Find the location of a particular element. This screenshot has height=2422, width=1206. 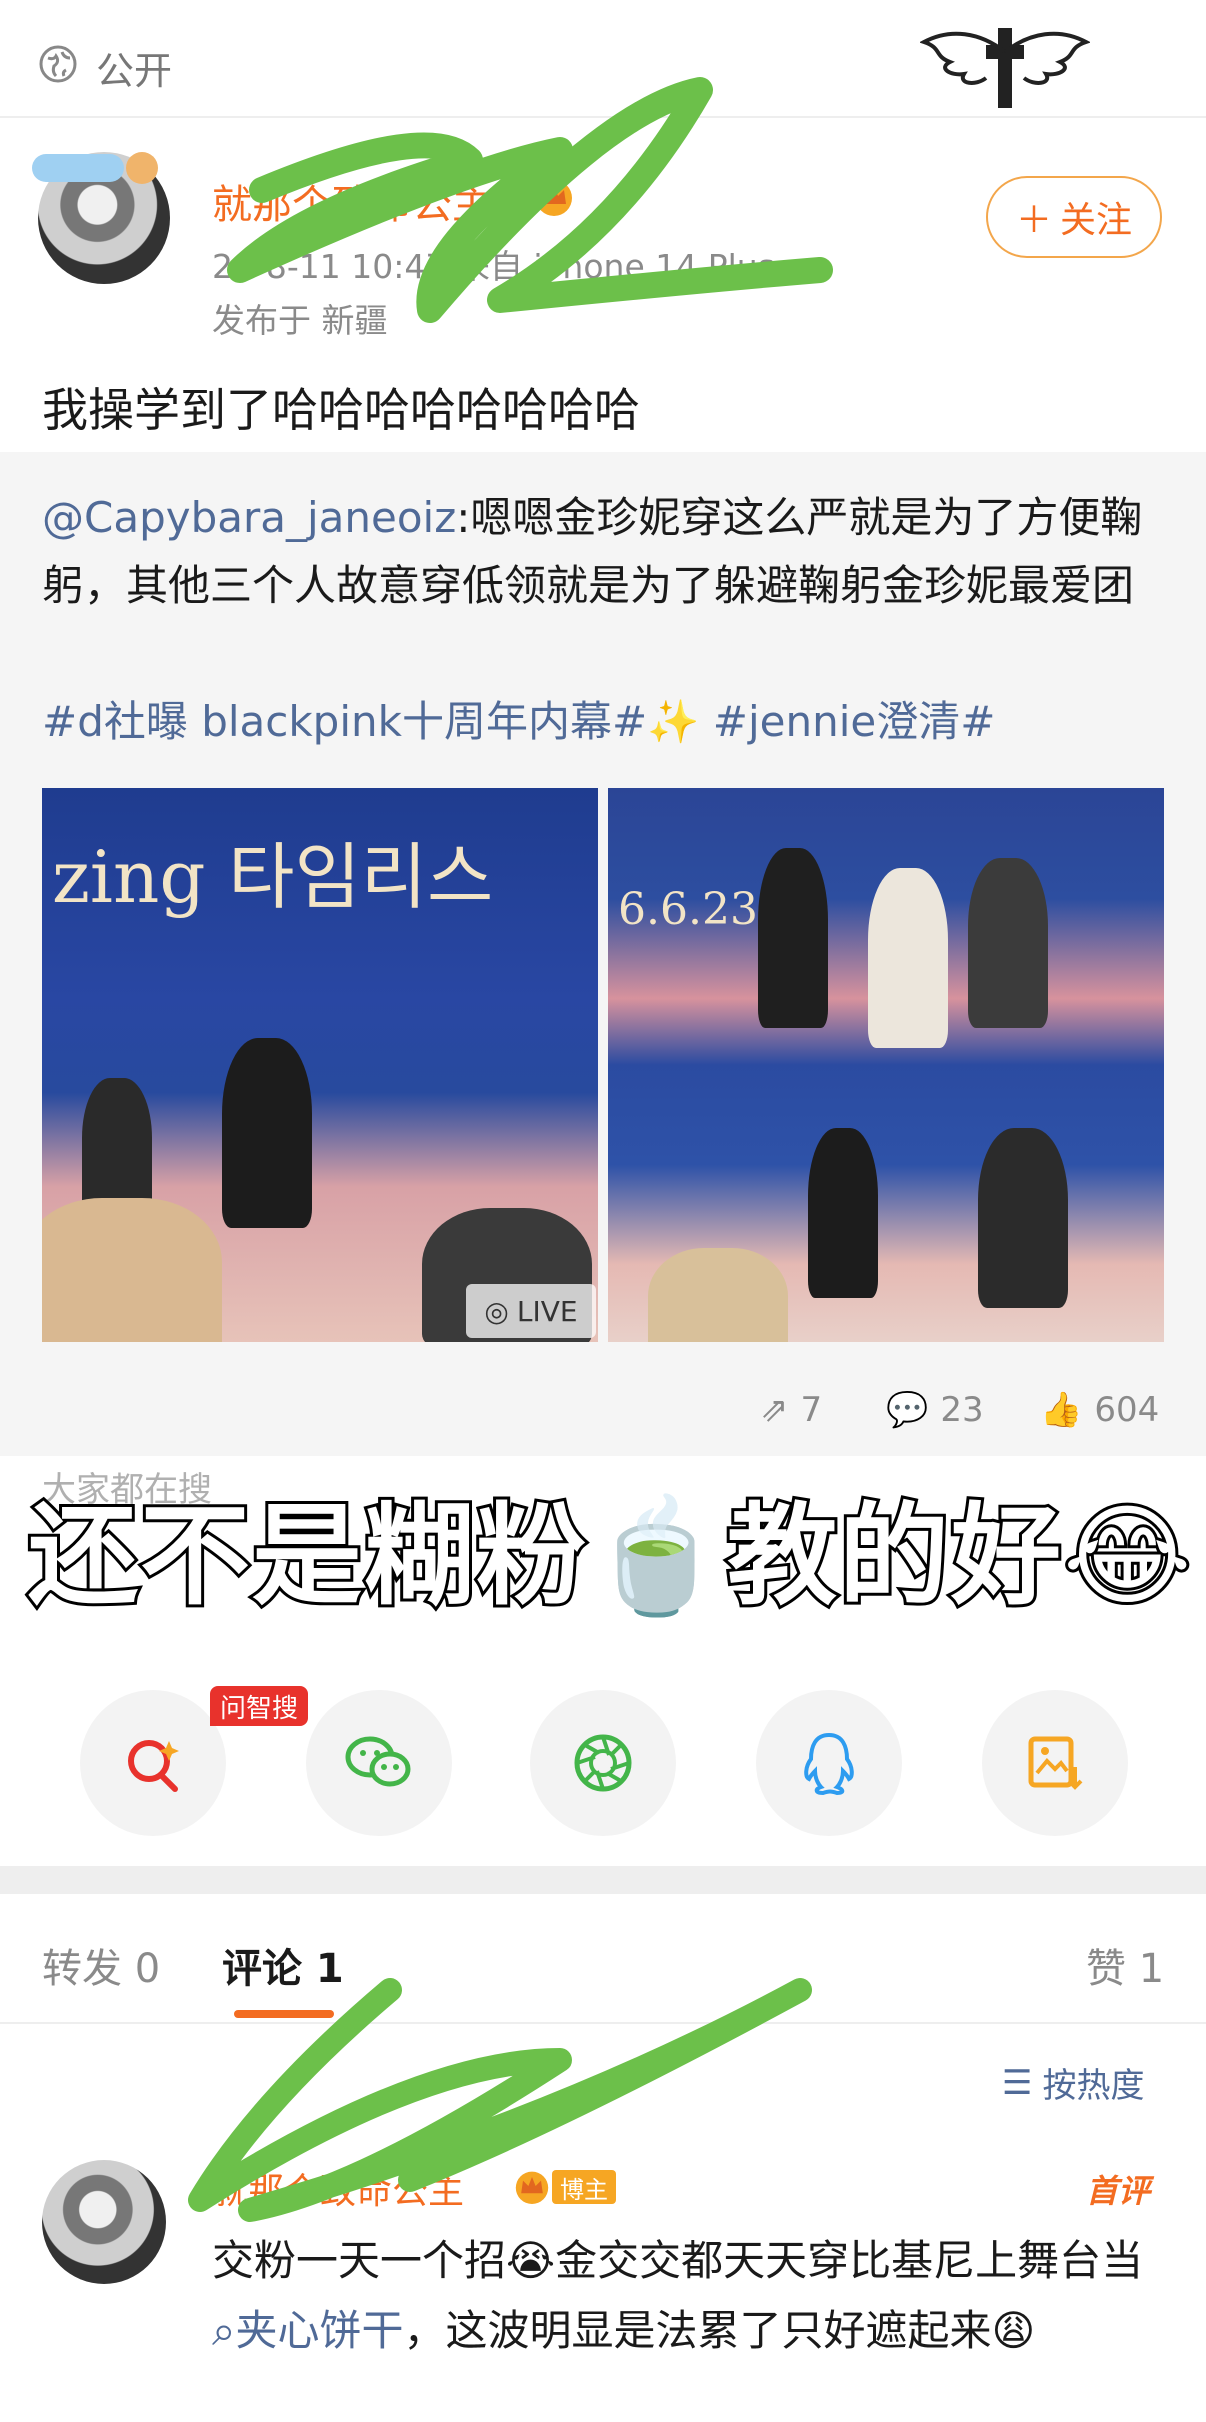

search-icon: ⌕ is located at coordinates (224, 2330).